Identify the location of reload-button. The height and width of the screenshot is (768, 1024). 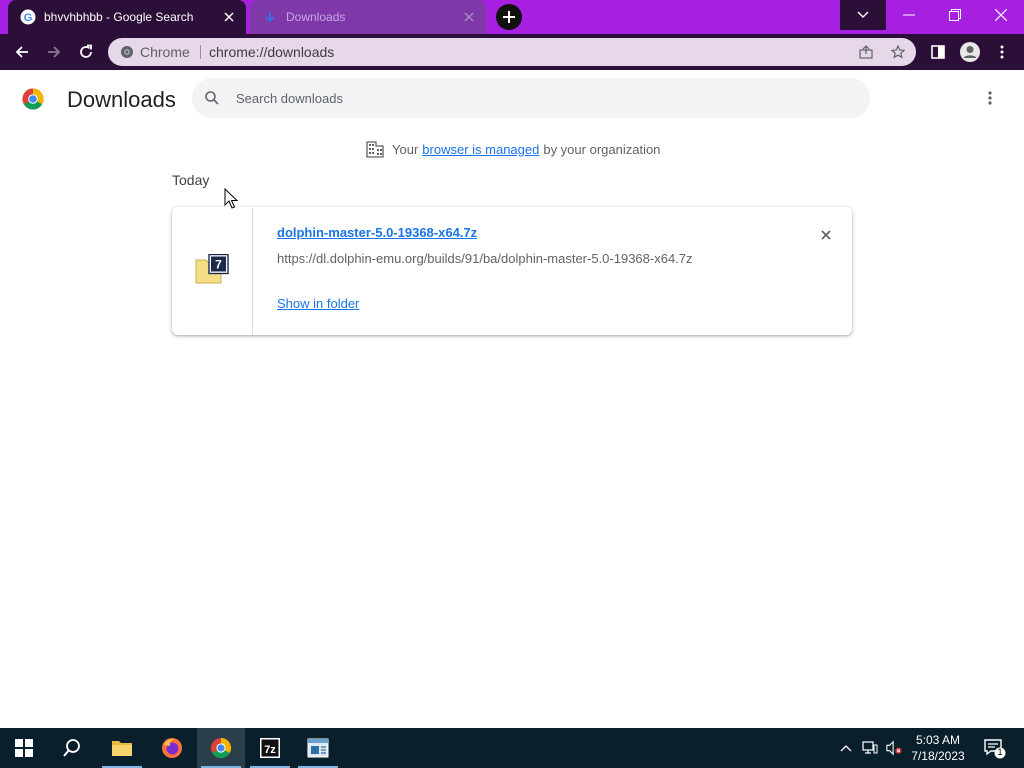
(86, 52).